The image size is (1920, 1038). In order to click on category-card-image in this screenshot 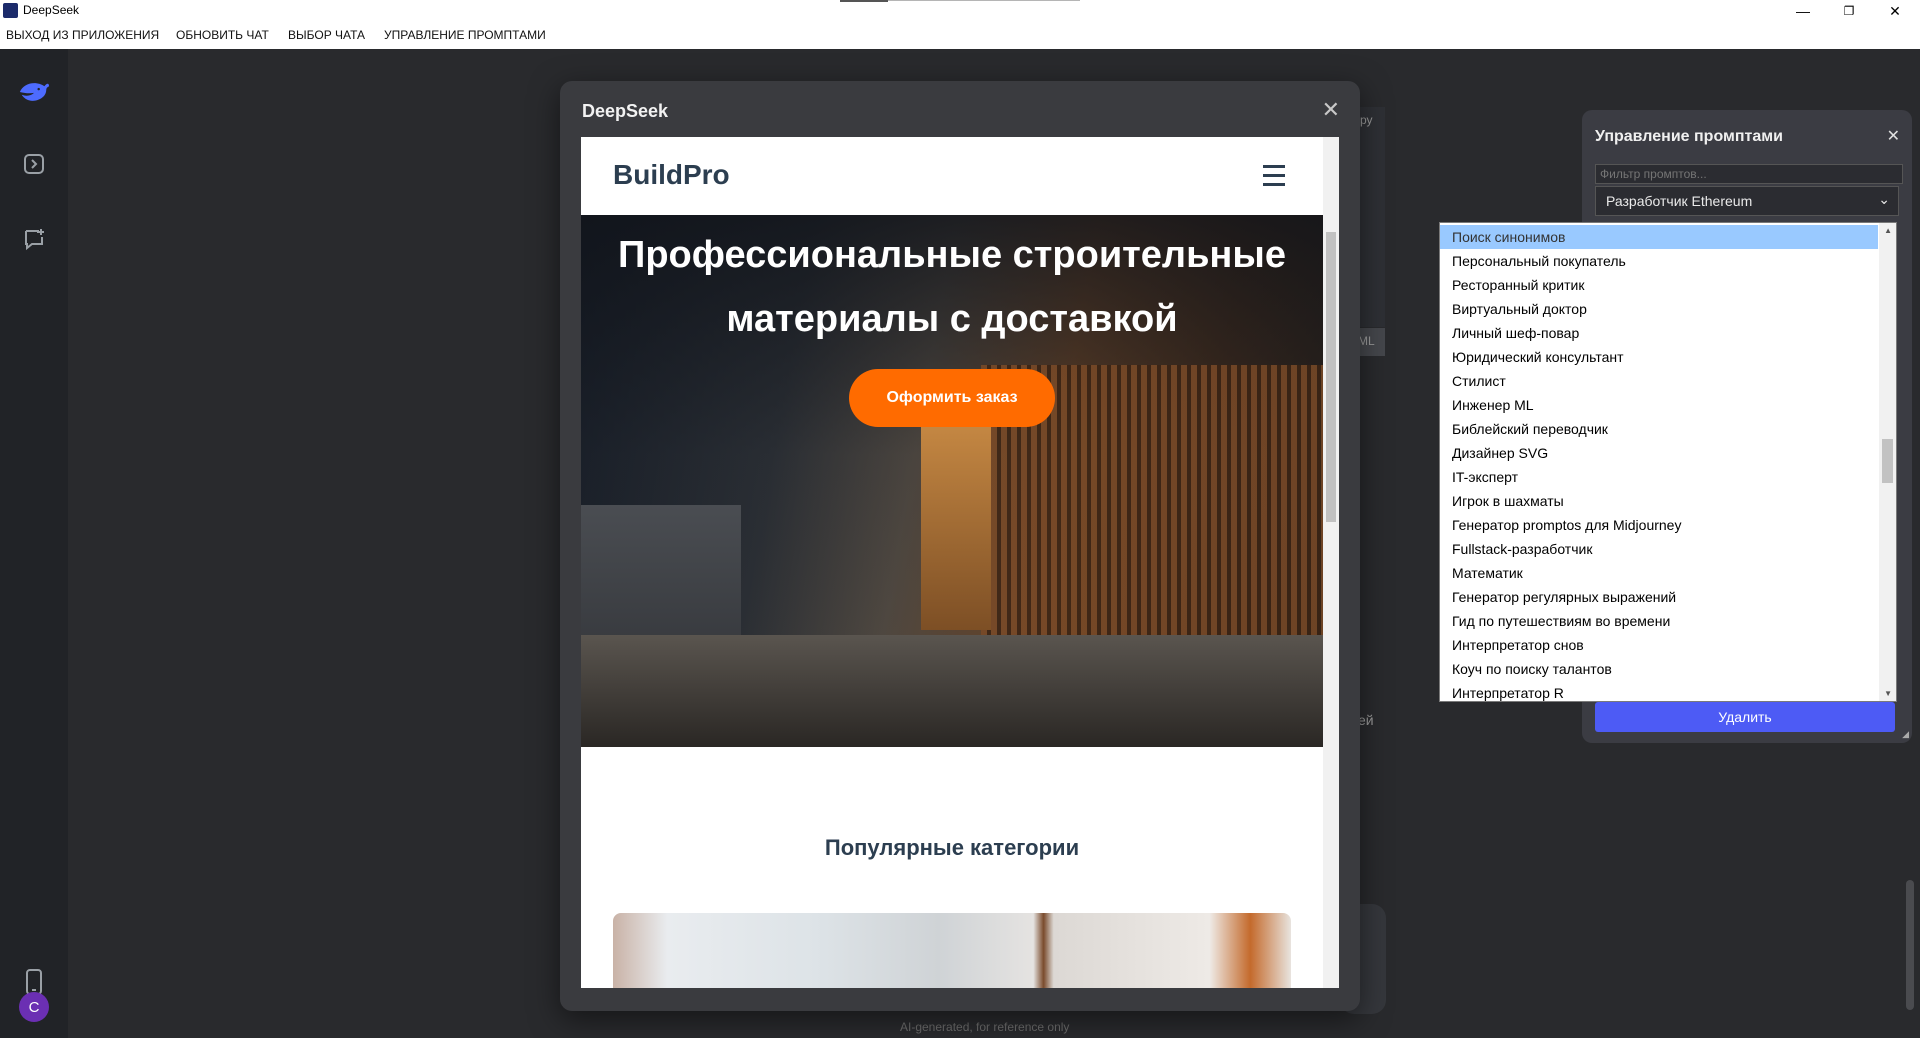, I will do `click(952, 950)`.